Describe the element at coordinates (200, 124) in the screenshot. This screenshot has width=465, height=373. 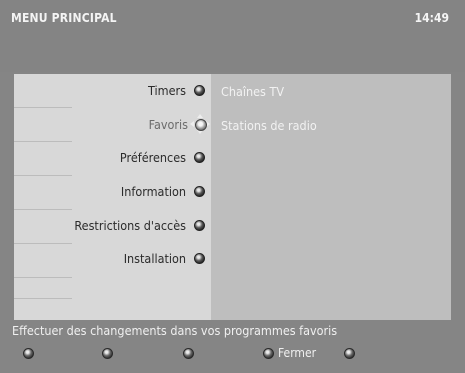
I see `navigation-cursor-icon` at that location.